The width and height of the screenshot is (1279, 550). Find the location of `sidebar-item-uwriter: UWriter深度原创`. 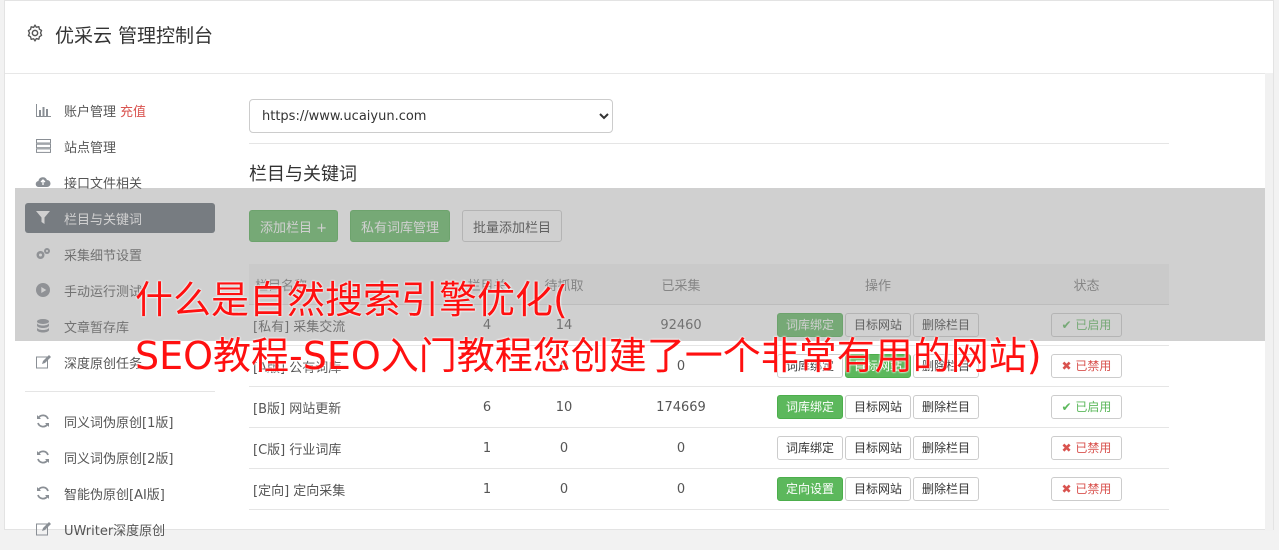

sidebar-item-uwriter: UWriter深度原创 is located at coordinates (120, 529).